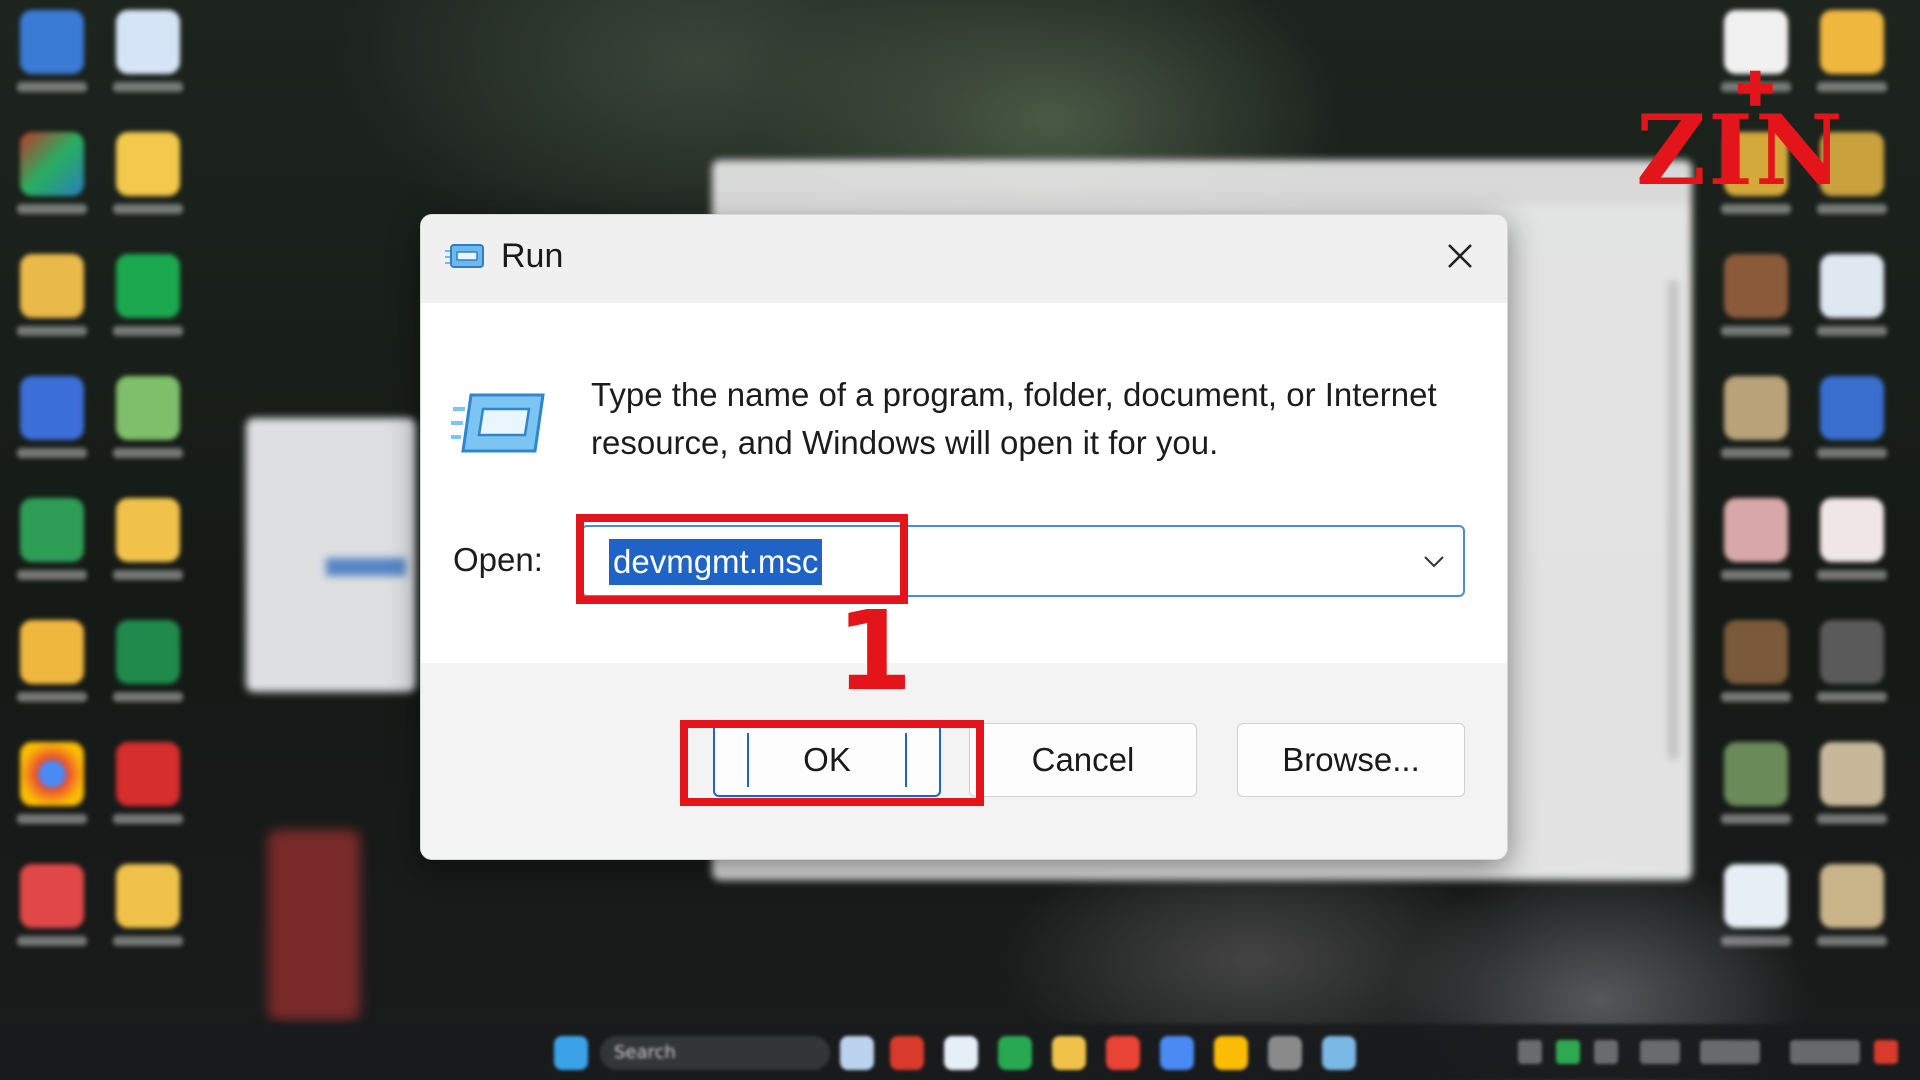 This screenshot has width=1920, height=1080. Describe the element at coordinates (1756, 89) in the screenshot. I see `logo-plus-icon: ✚` at that location.